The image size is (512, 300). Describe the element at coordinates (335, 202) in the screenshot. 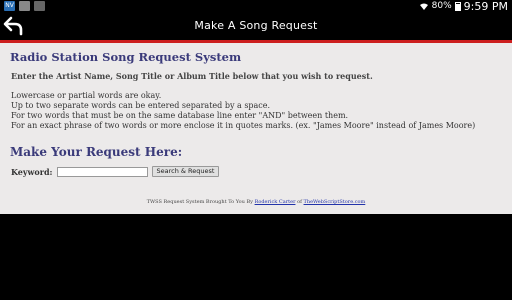

I see `site-link: TheWebScriptStore.com` at that location.